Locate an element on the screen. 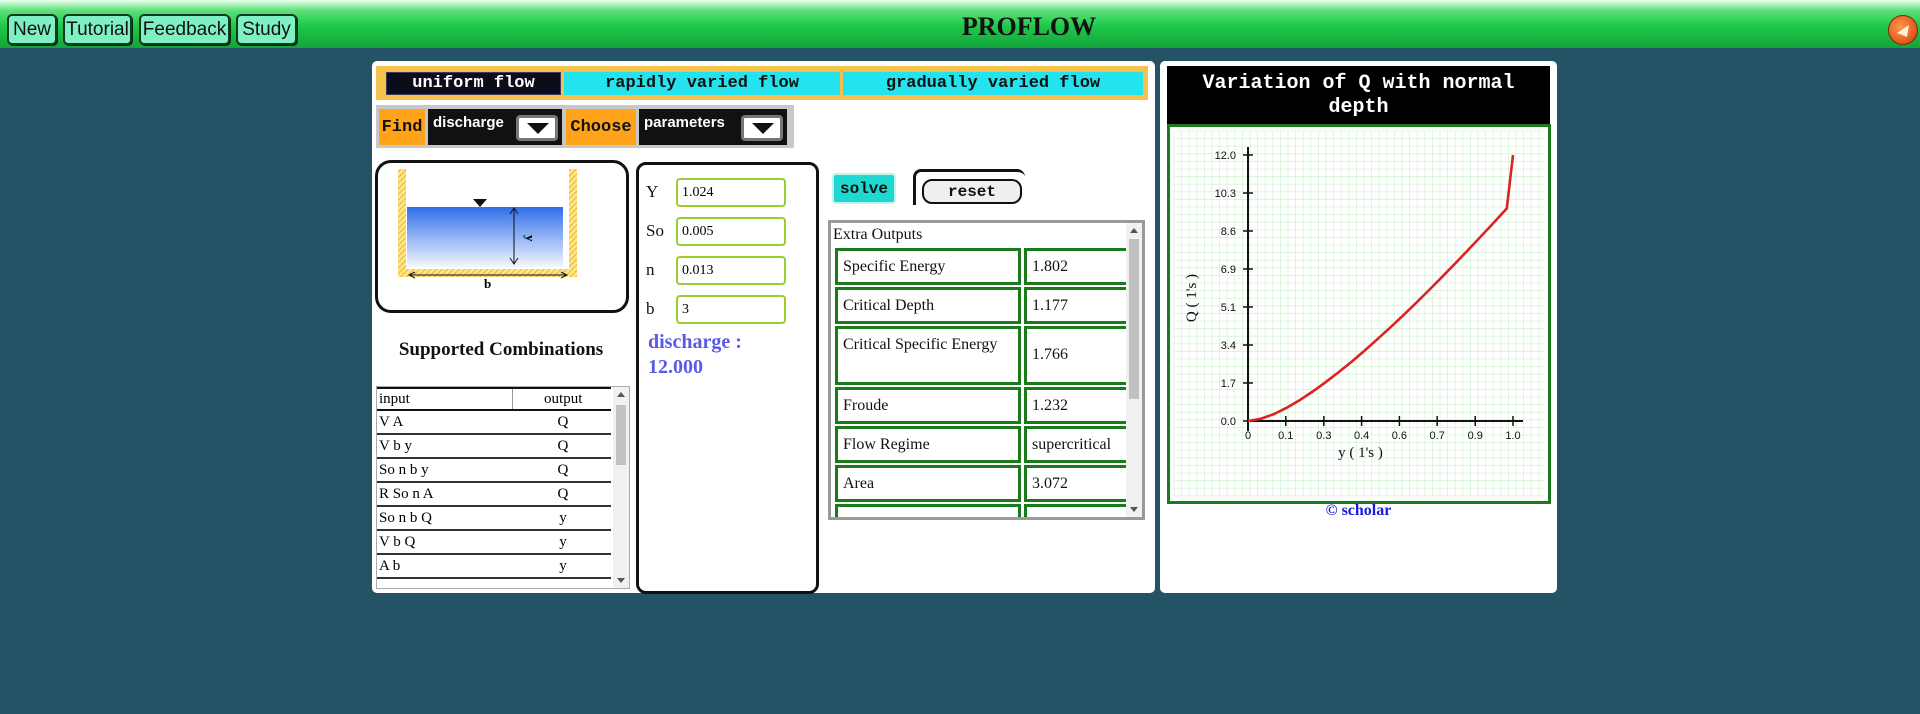 This screenshot has width=1920, height=714. table-row: R So n AQ is located at coordinates (494, 494).